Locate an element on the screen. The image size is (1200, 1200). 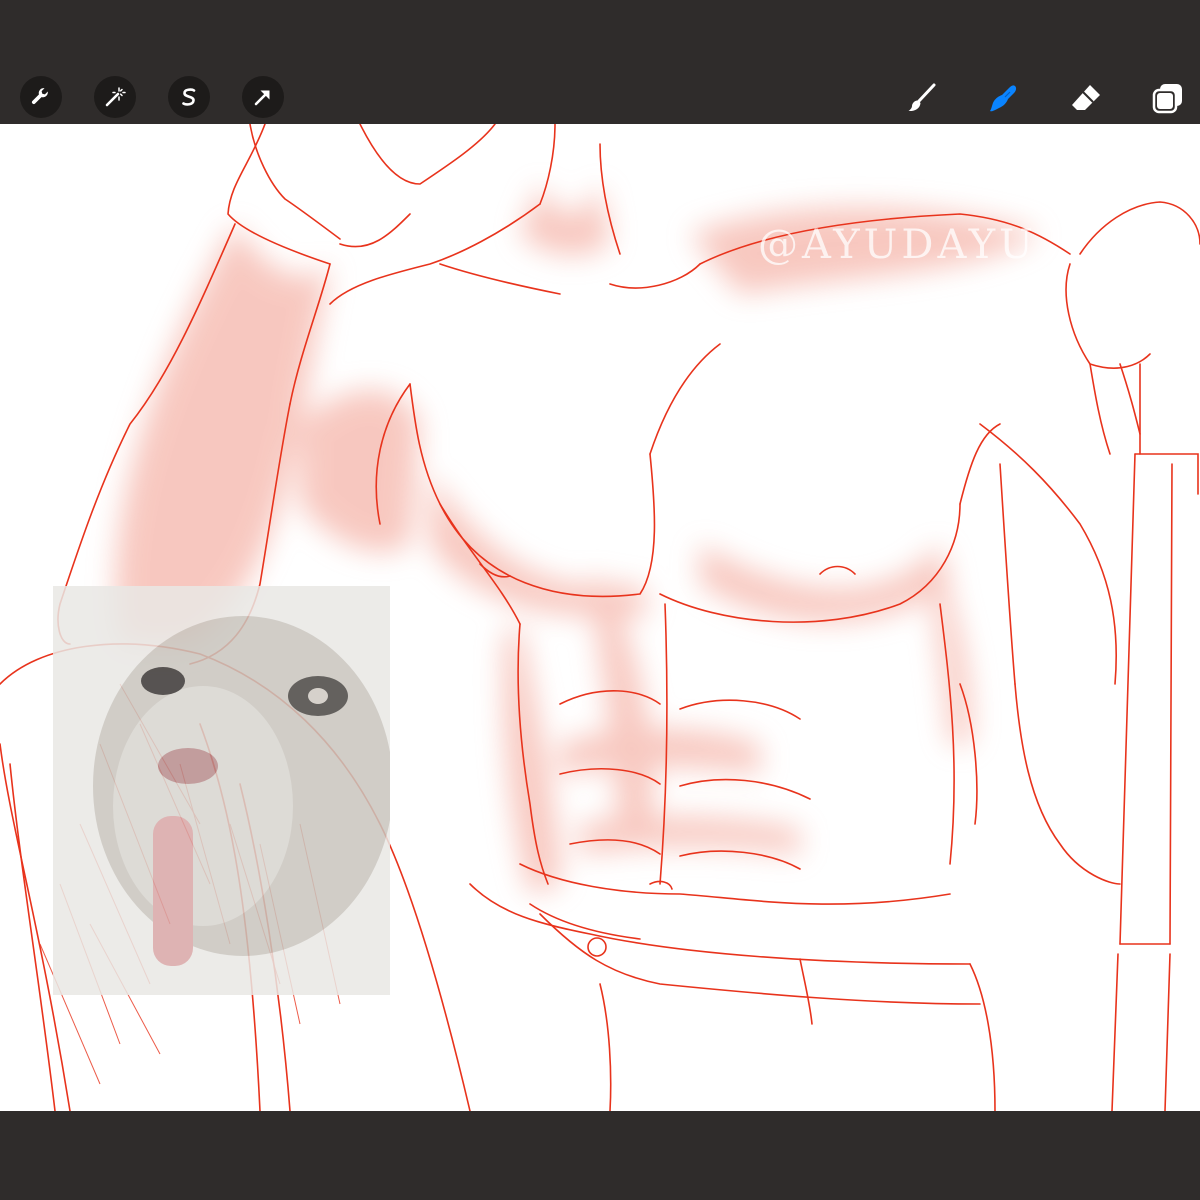
smudge-tool-button is located at coordinates (1004, 98).